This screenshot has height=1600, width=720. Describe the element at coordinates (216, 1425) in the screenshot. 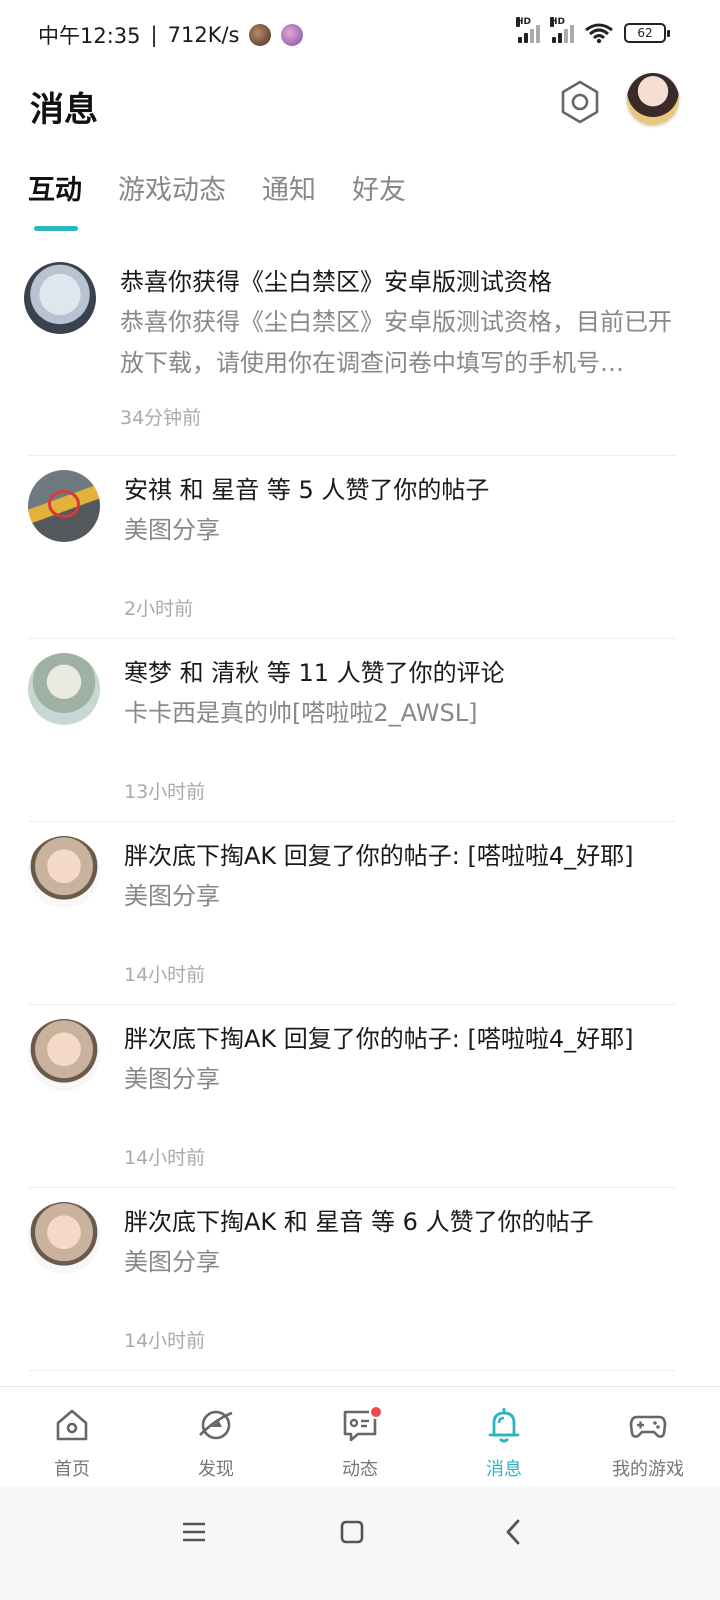

I see `discover-icon` at that location.